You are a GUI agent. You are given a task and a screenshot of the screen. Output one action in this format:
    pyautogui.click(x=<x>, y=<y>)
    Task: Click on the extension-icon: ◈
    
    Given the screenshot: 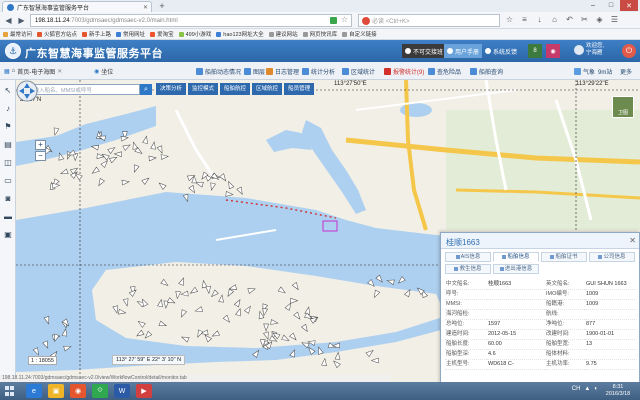 What is the action you would take?
    pyautogui.click(x=599, y=20)
    